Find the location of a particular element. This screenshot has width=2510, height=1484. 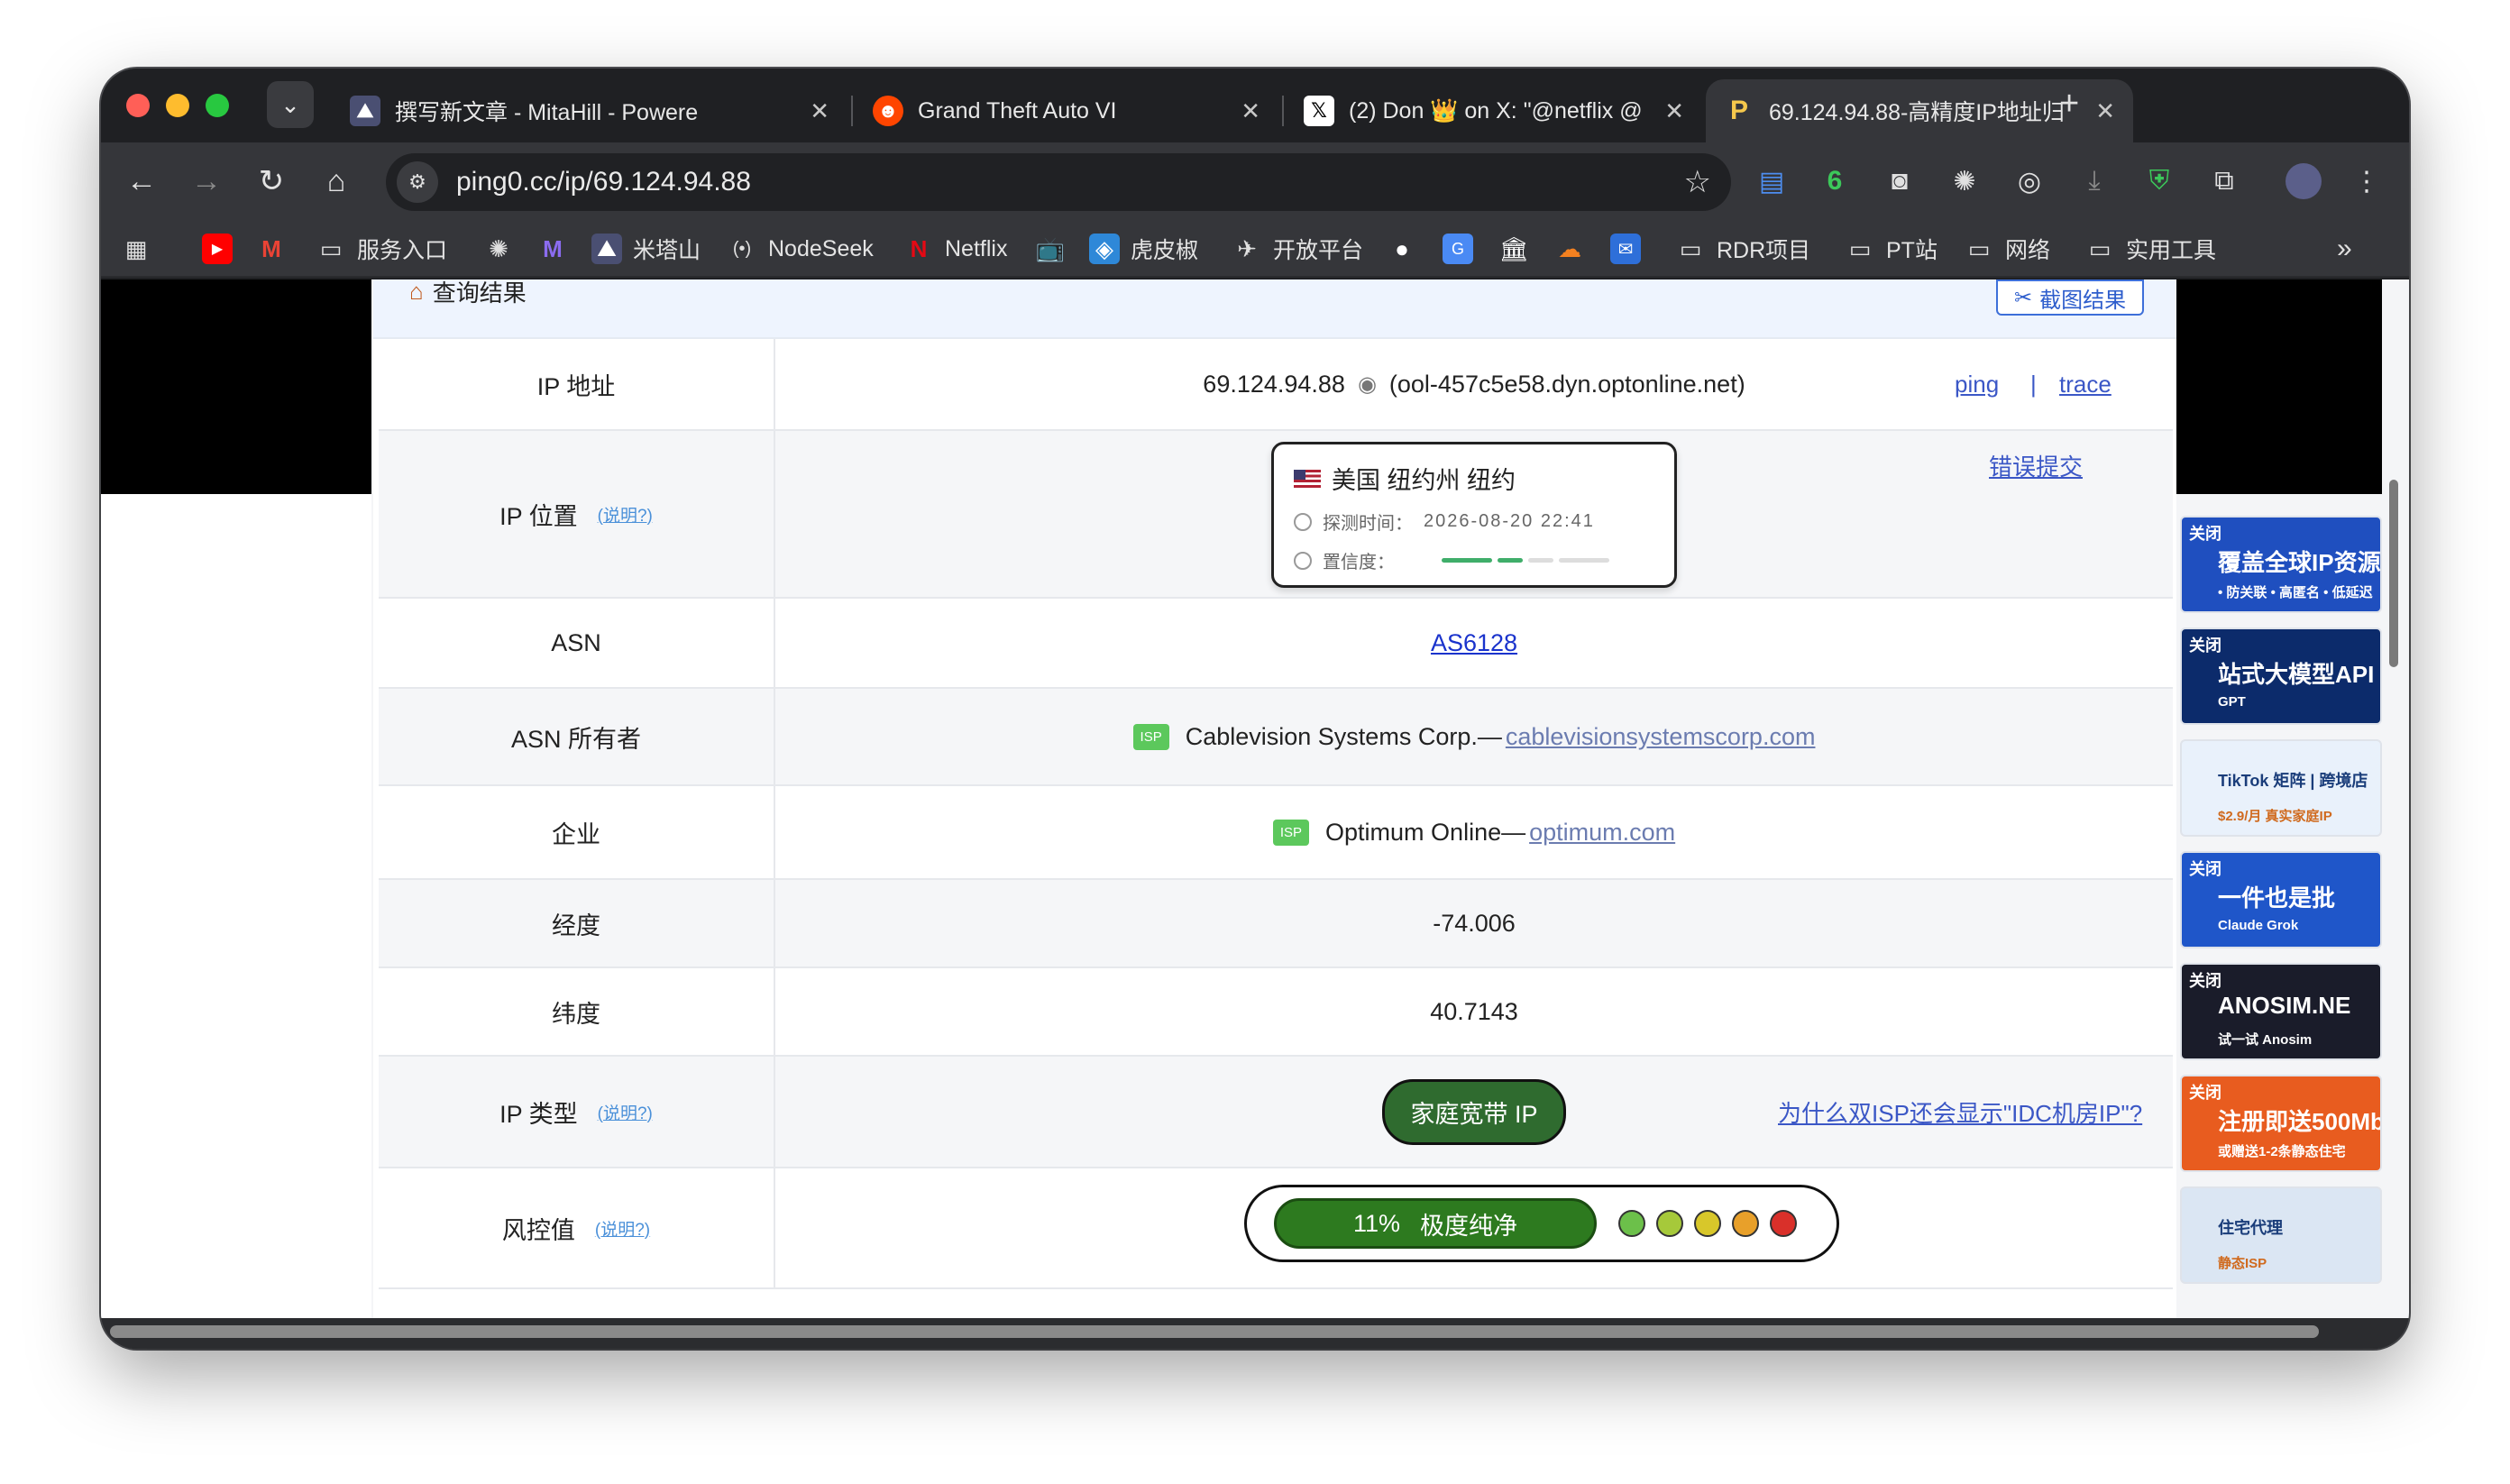

ad-banner: 关闭 覆盖全球IP资源 • 防关联 • 高匿名 • 低延迟 is located at coordinates (2281, 564).